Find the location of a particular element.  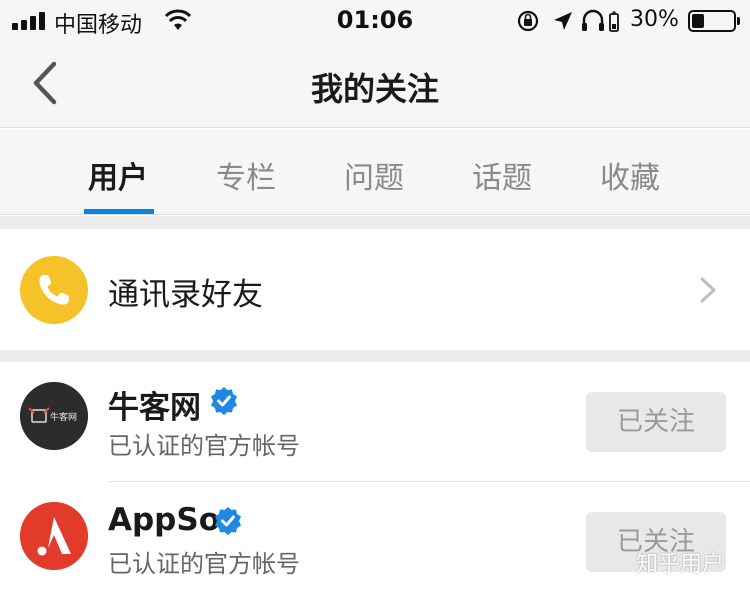

battery-percent: 30% is located at coordinates (654, 19).